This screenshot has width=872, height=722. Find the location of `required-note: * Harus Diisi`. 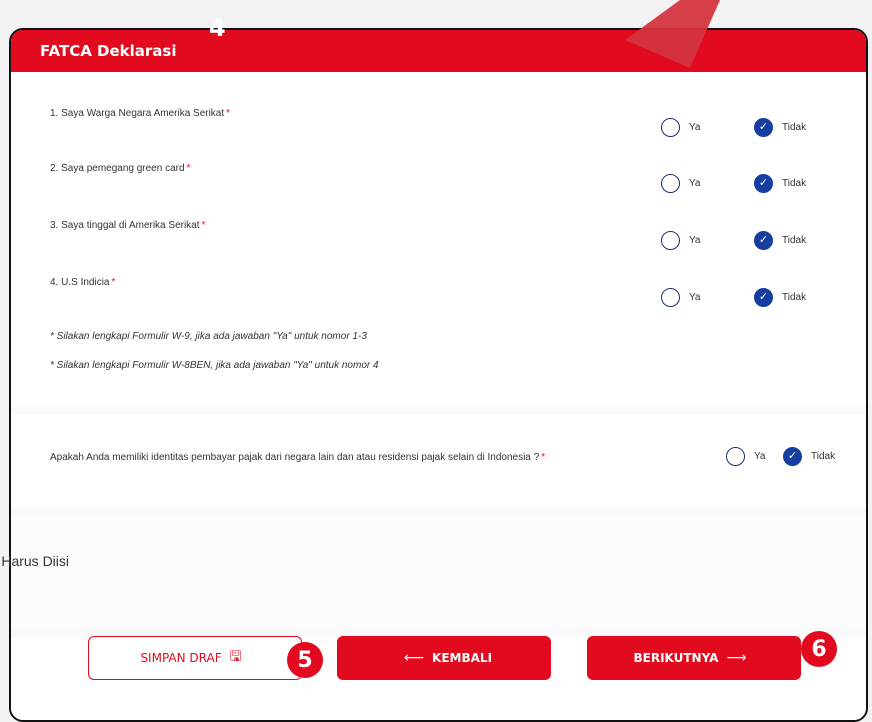

required-note: * Harus Diisi is located at coordinates (35, 561).